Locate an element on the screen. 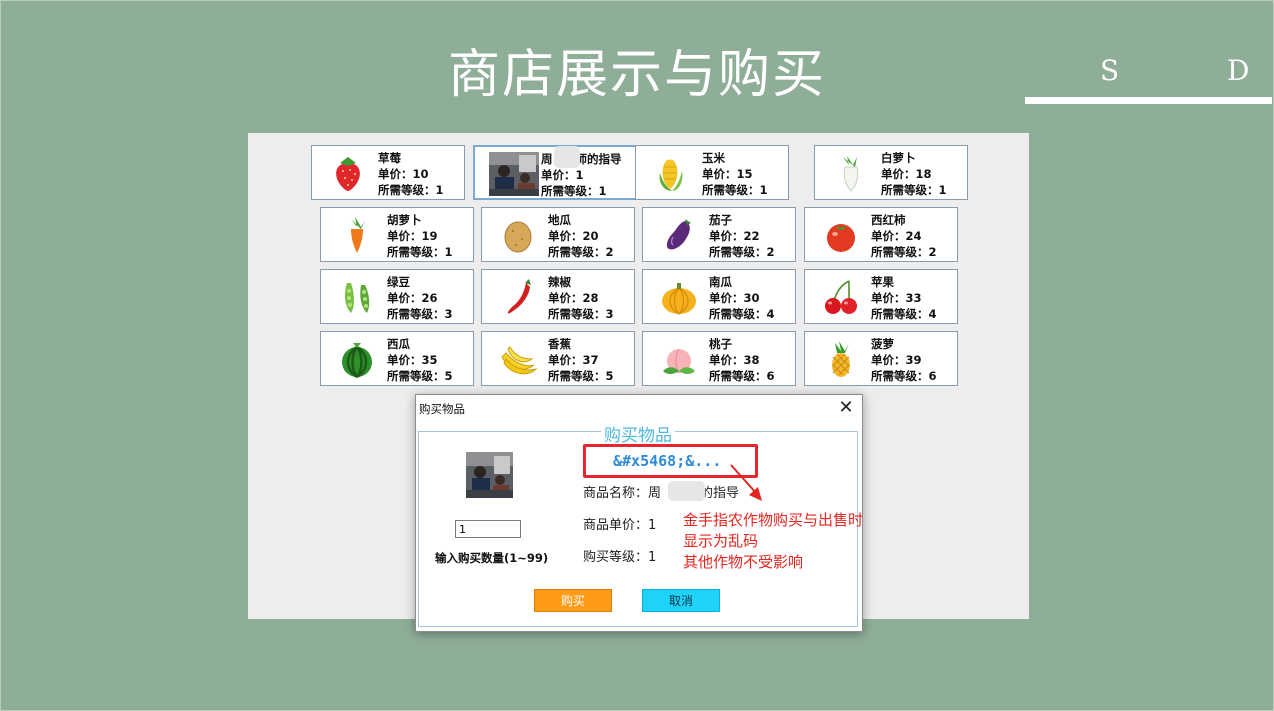  shop-item-tile: 白萝卜单价：18 所需等级：1 is located at coordinates (891, 172).